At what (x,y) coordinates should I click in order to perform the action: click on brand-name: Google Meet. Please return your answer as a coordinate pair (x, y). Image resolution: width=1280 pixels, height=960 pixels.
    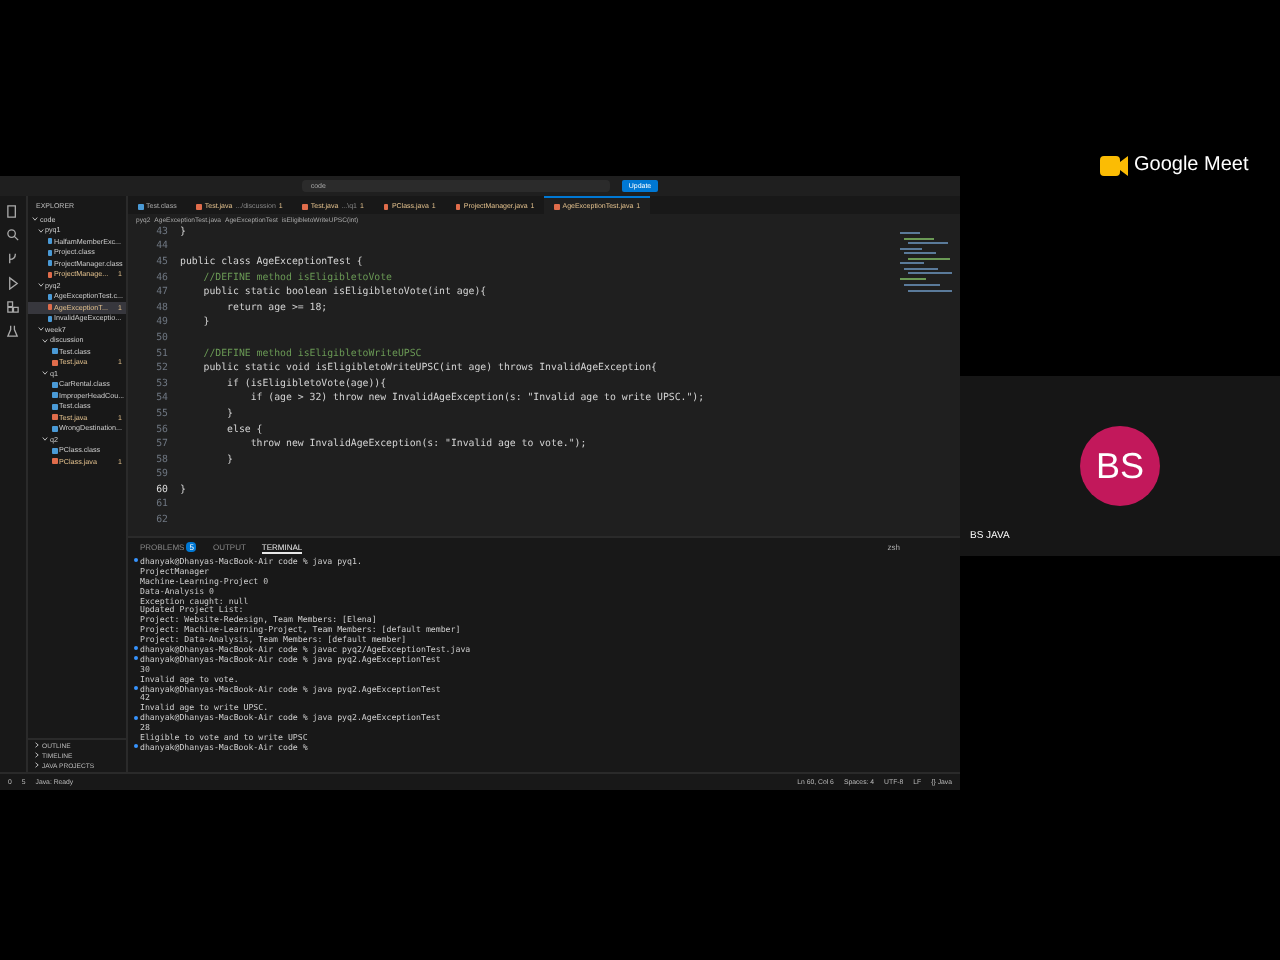
    Looking at the image, I should click on (1191, 165).